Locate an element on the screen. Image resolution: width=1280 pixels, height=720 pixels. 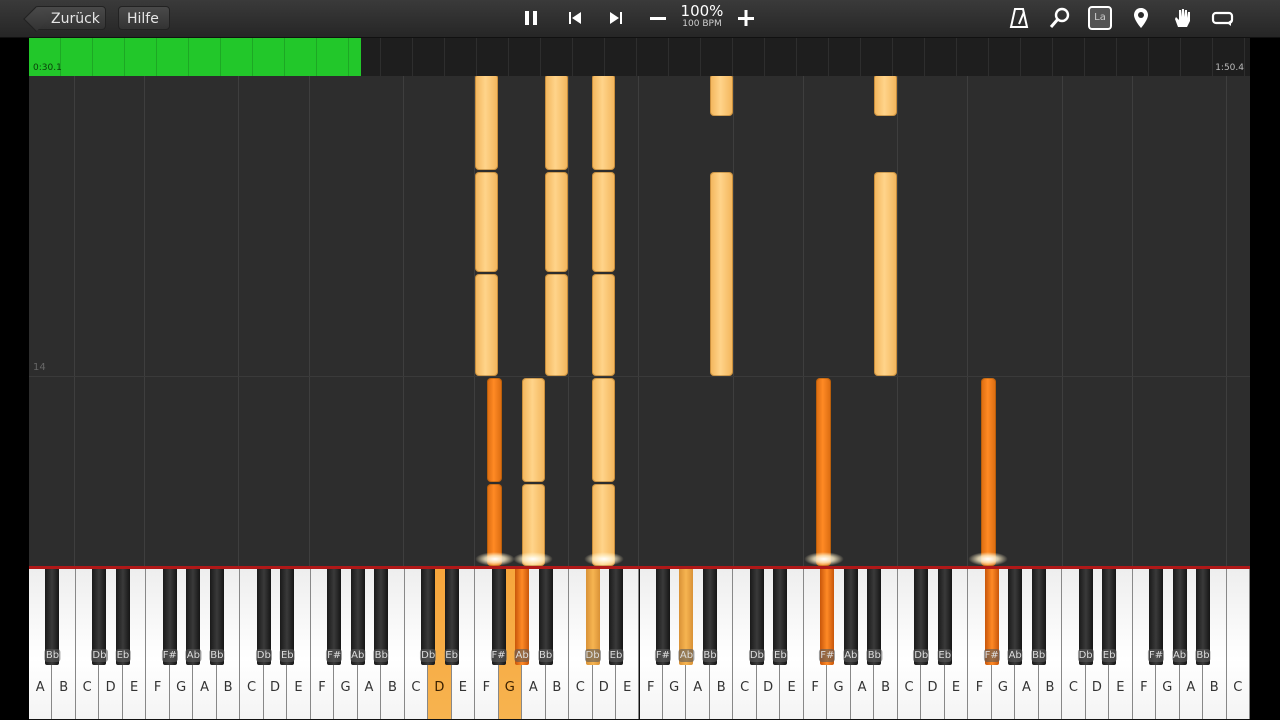
metronome-icon is located at coordinates (1019, 18).